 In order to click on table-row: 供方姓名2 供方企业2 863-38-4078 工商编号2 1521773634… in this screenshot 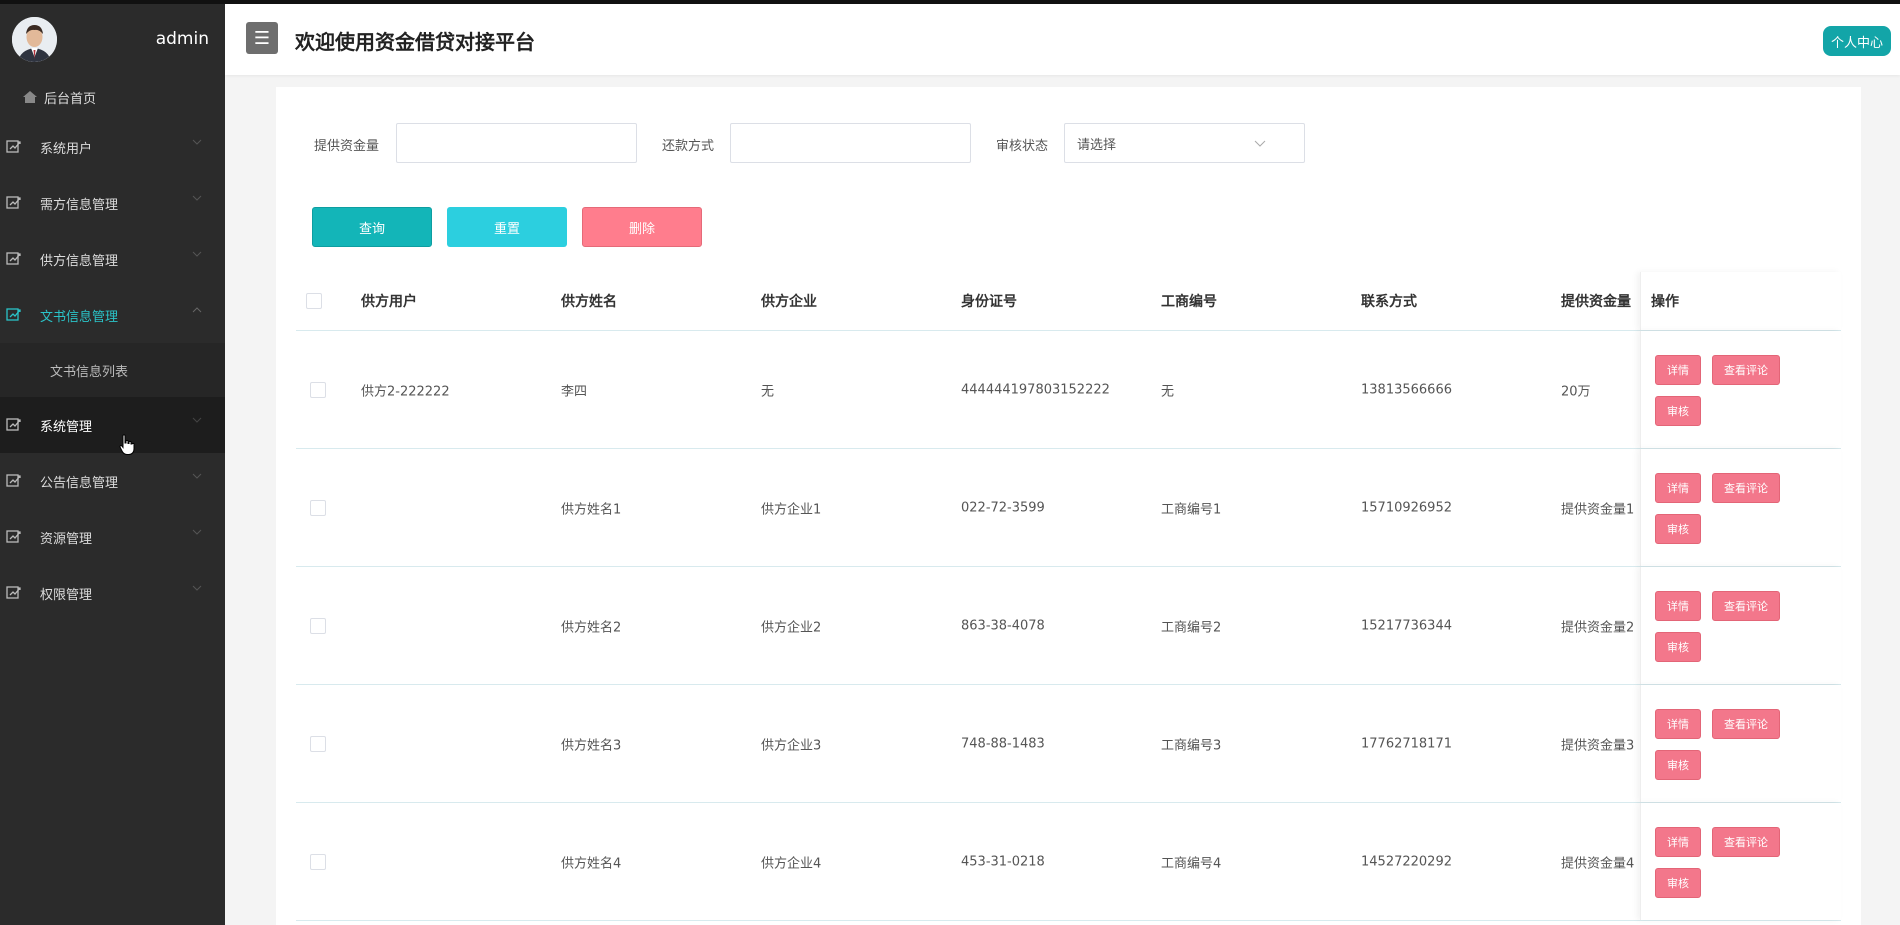, I will do `click(1068, 626)`.